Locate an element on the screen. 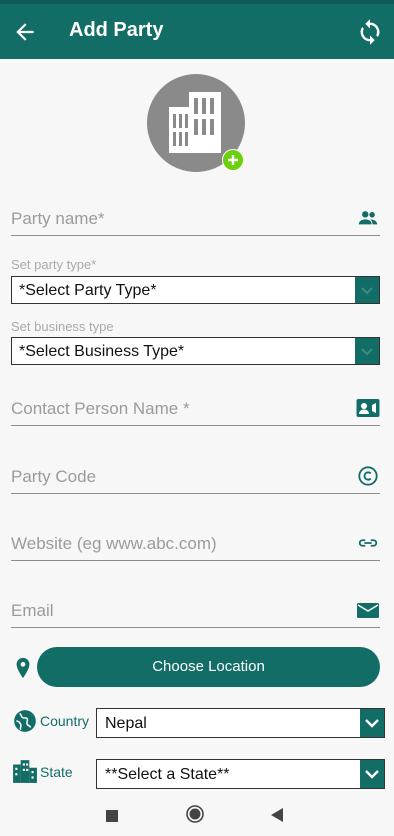 The width and height of the screenshot is (394, 836). page-title: Add Party is located at coordinates (116, 30).